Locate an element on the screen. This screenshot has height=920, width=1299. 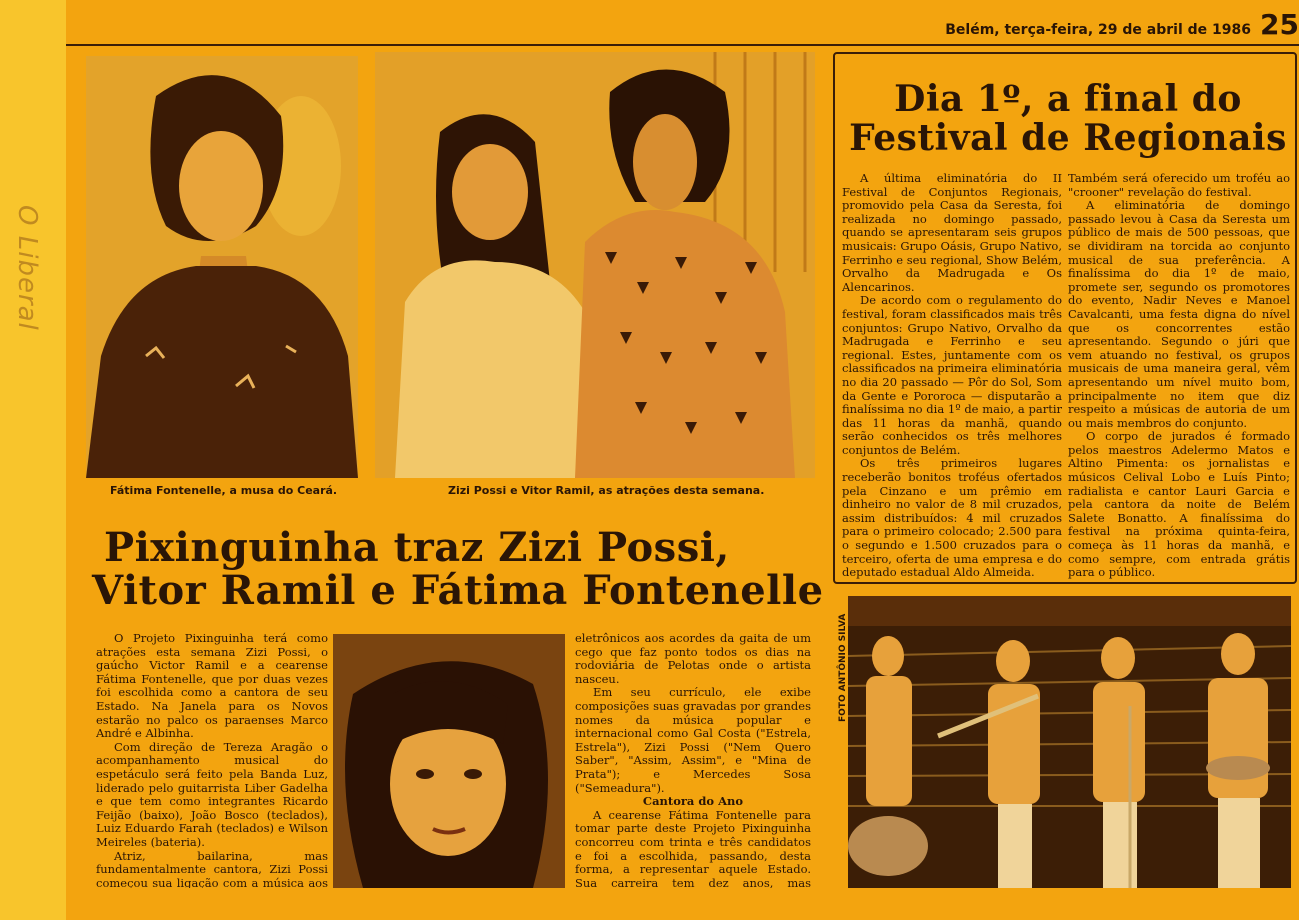
main-headline-line-2: Vitor Ramil e Fátima Fontenelle is located at coordinates (458, 591).